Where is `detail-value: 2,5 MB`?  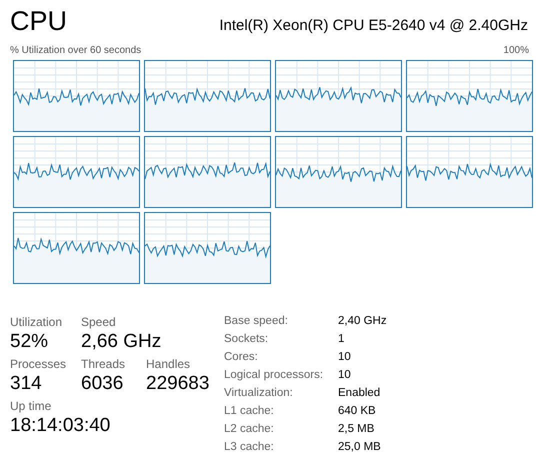
detail-value: 2,5 MB is located at coordinates (357, 429).